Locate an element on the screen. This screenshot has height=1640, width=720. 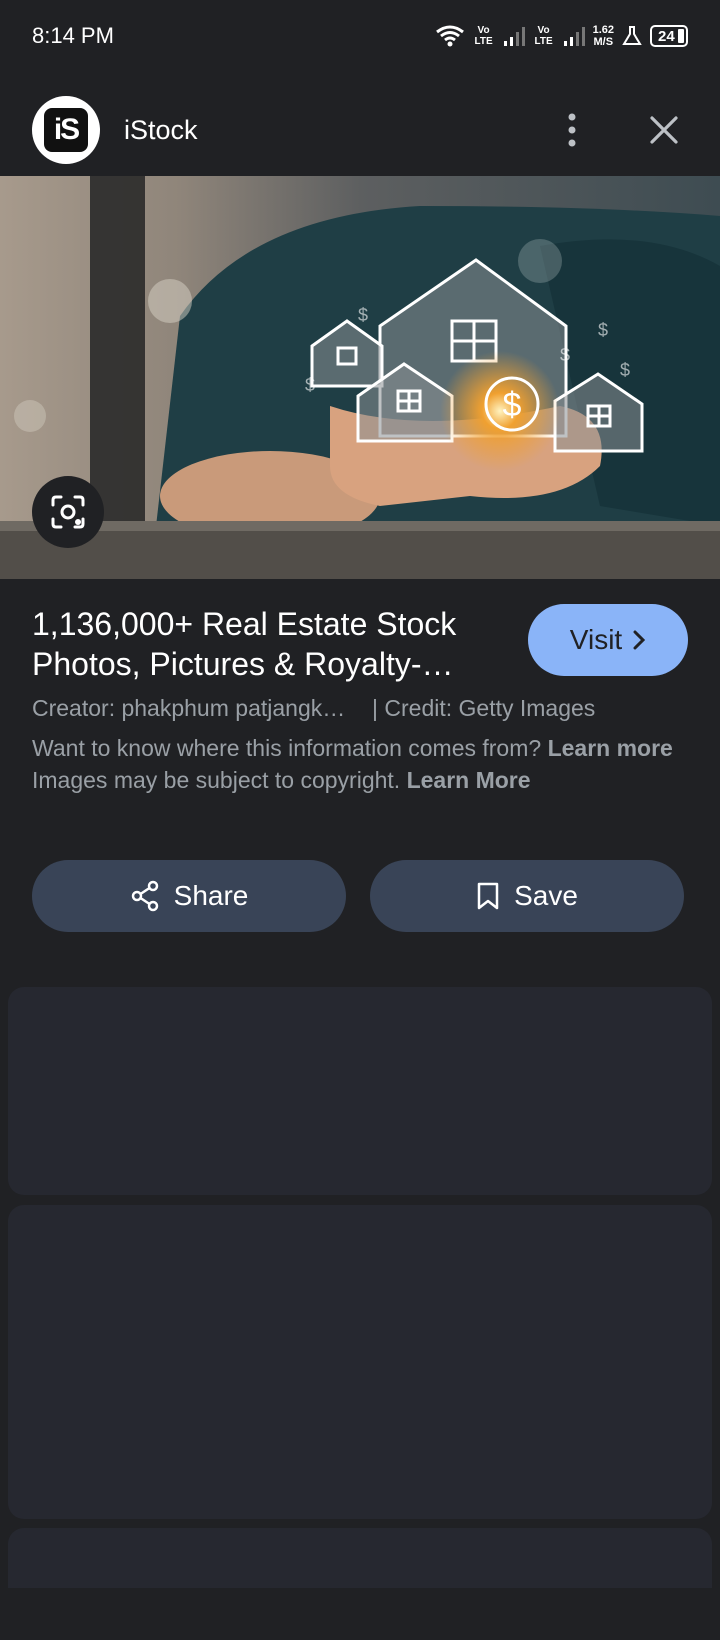
speed-value: 1.62 is located at coordinates (603, 30).